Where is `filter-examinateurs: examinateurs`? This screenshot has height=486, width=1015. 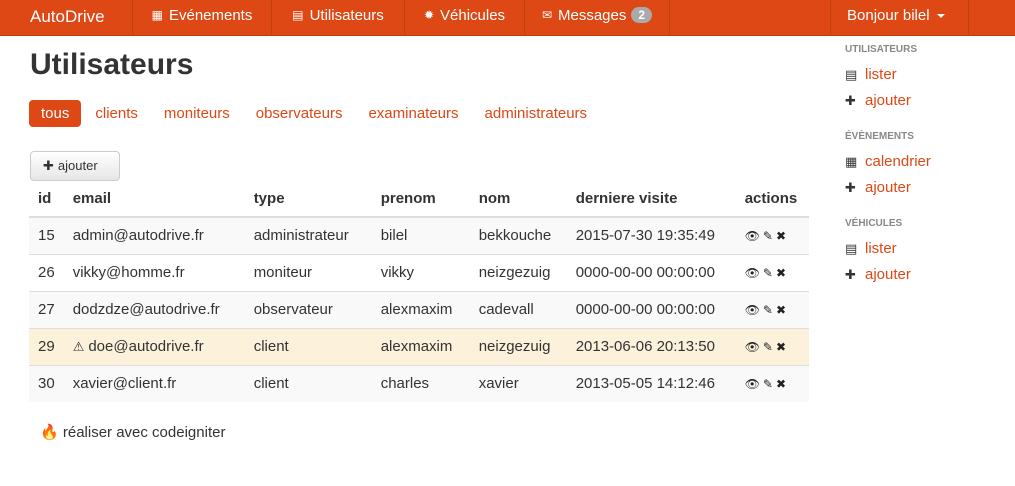
filter-examinateurs: examinateurs is located at coordinates (413, 113).